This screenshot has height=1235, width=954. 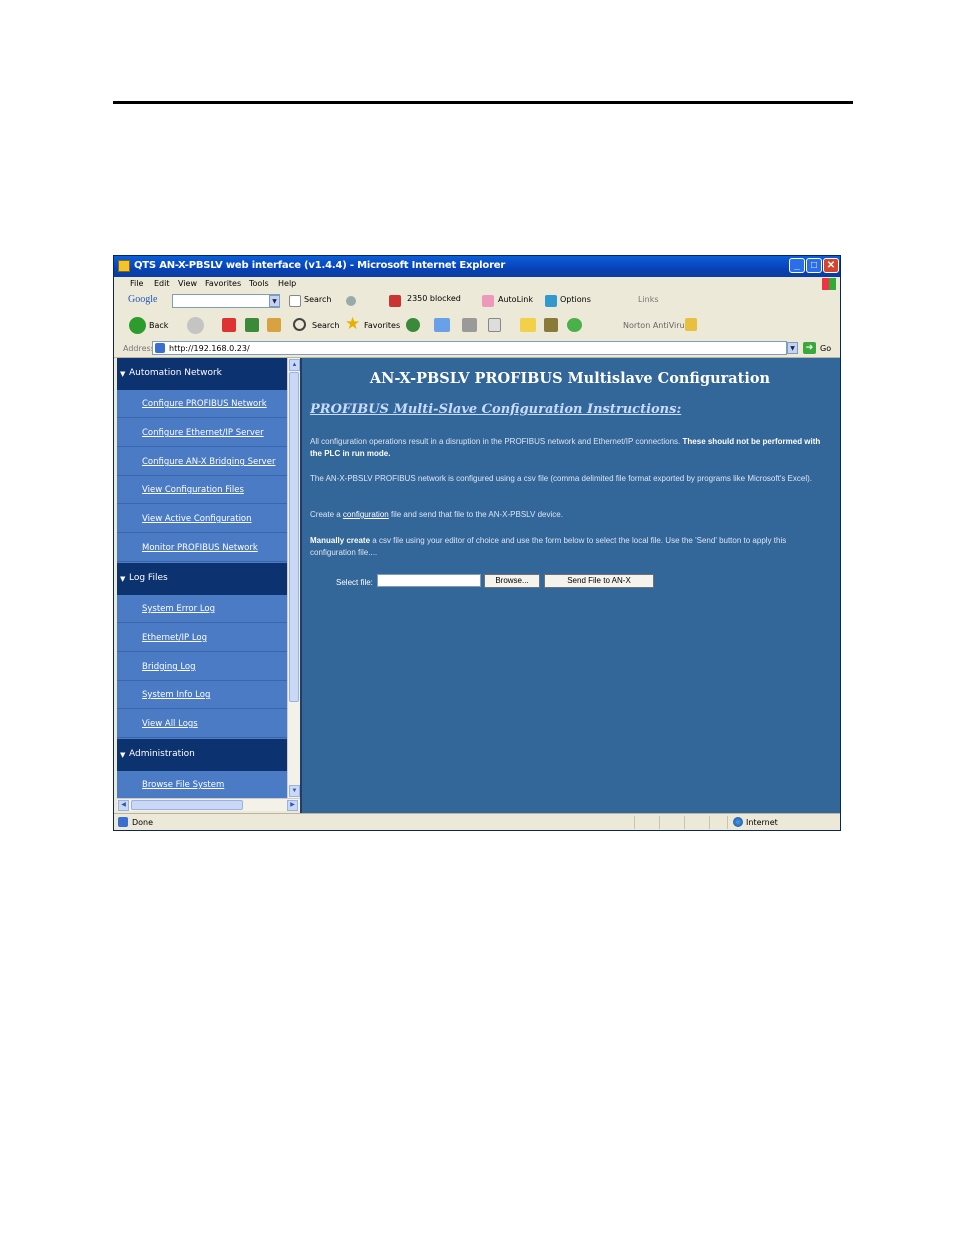 I want to click on menu-help: Help, so click(x=287, y=283).